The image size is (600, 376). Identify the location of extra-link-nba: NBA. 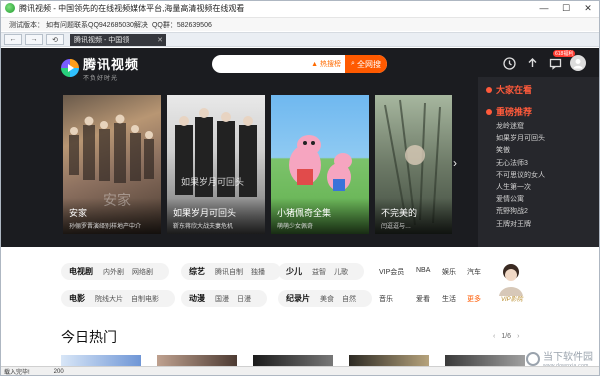
(423, 270).